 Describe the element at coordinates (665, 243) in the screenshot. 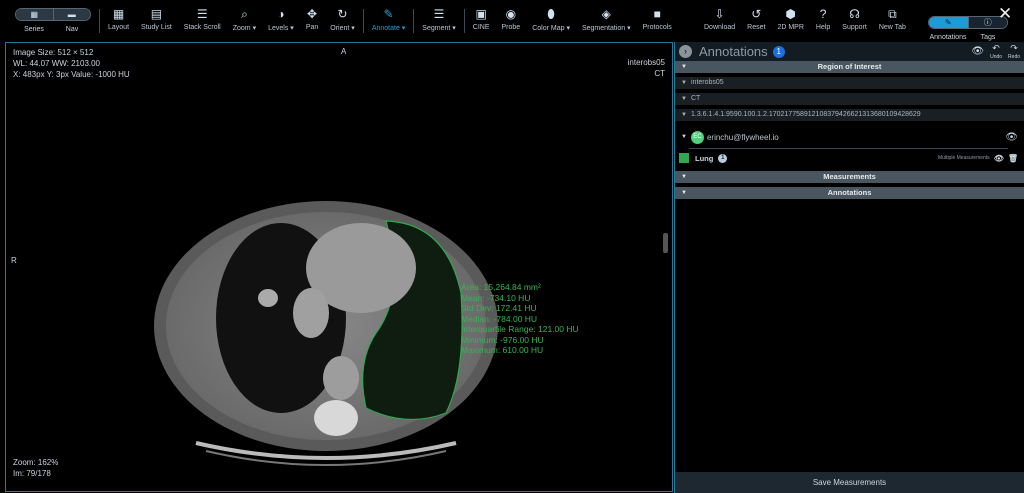

I see `scrollbar` at that location.